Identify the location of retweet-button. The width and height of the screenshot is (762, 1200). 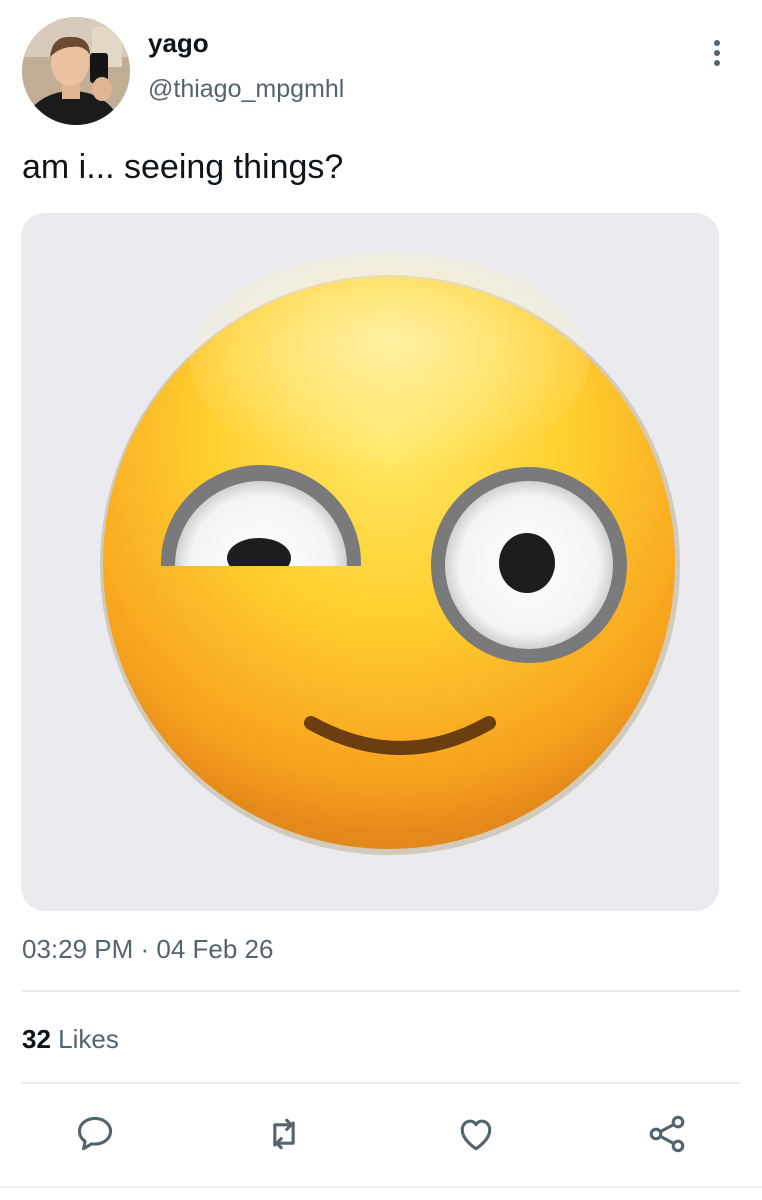
(284, 1134).